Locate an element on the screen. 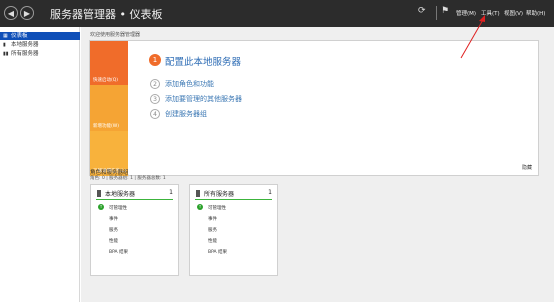  back-arrow-icon: ◀ is located at coordinates (11, 13).